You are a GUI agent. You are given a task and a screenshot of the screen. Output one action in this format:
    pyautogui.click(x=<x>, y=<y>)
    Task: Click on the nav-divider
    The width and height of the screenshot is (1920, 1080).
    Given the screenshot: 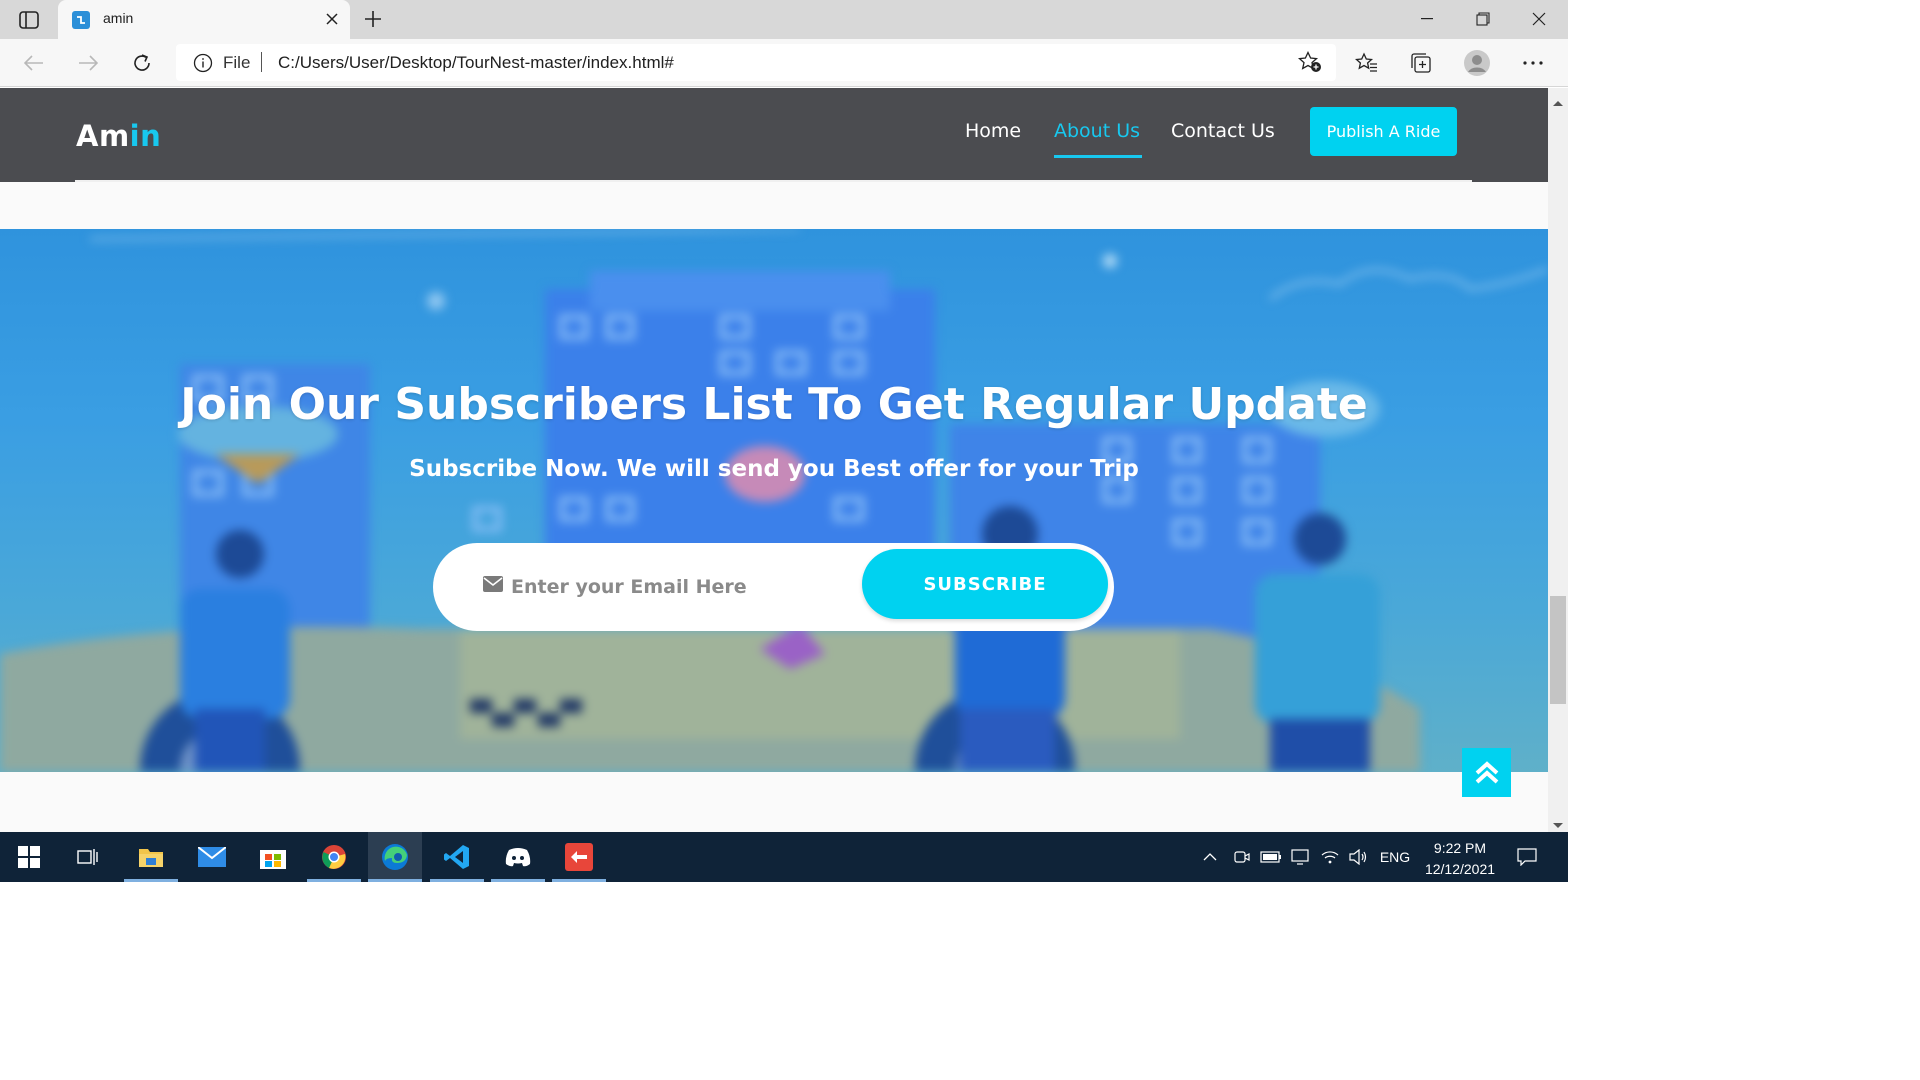 What is the action you would take?
    pyautogui.click(x=773, y=181)
    